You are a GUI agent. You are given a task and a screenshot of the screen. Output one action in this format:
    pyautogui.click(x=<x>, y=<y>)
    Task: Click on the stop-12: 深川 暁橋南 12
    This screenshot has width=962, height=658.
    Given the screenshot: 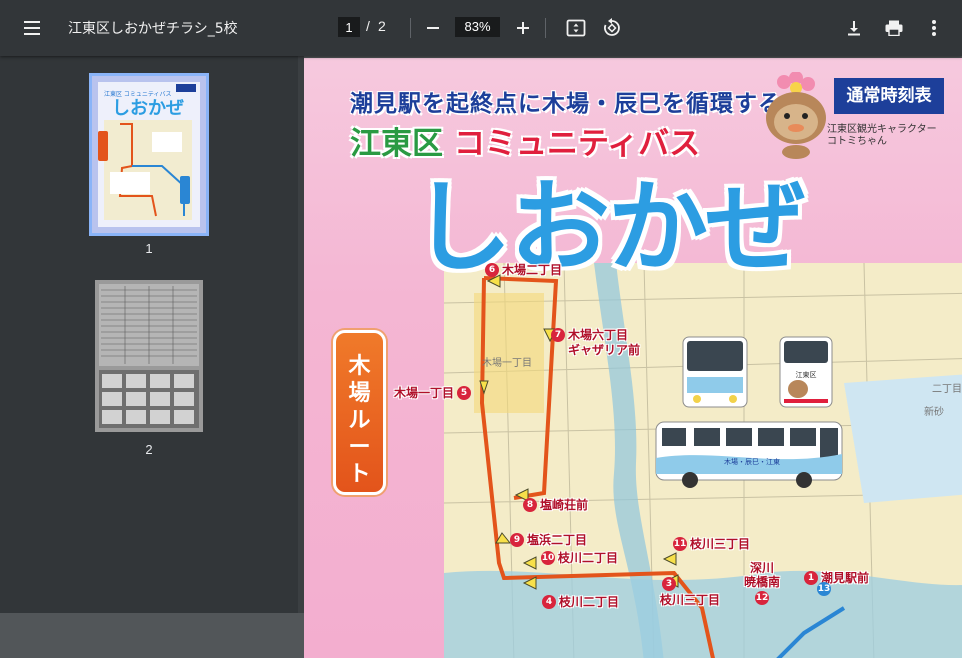 What is the action you would take?
    pyautogui.click(x=762, y=583)
    